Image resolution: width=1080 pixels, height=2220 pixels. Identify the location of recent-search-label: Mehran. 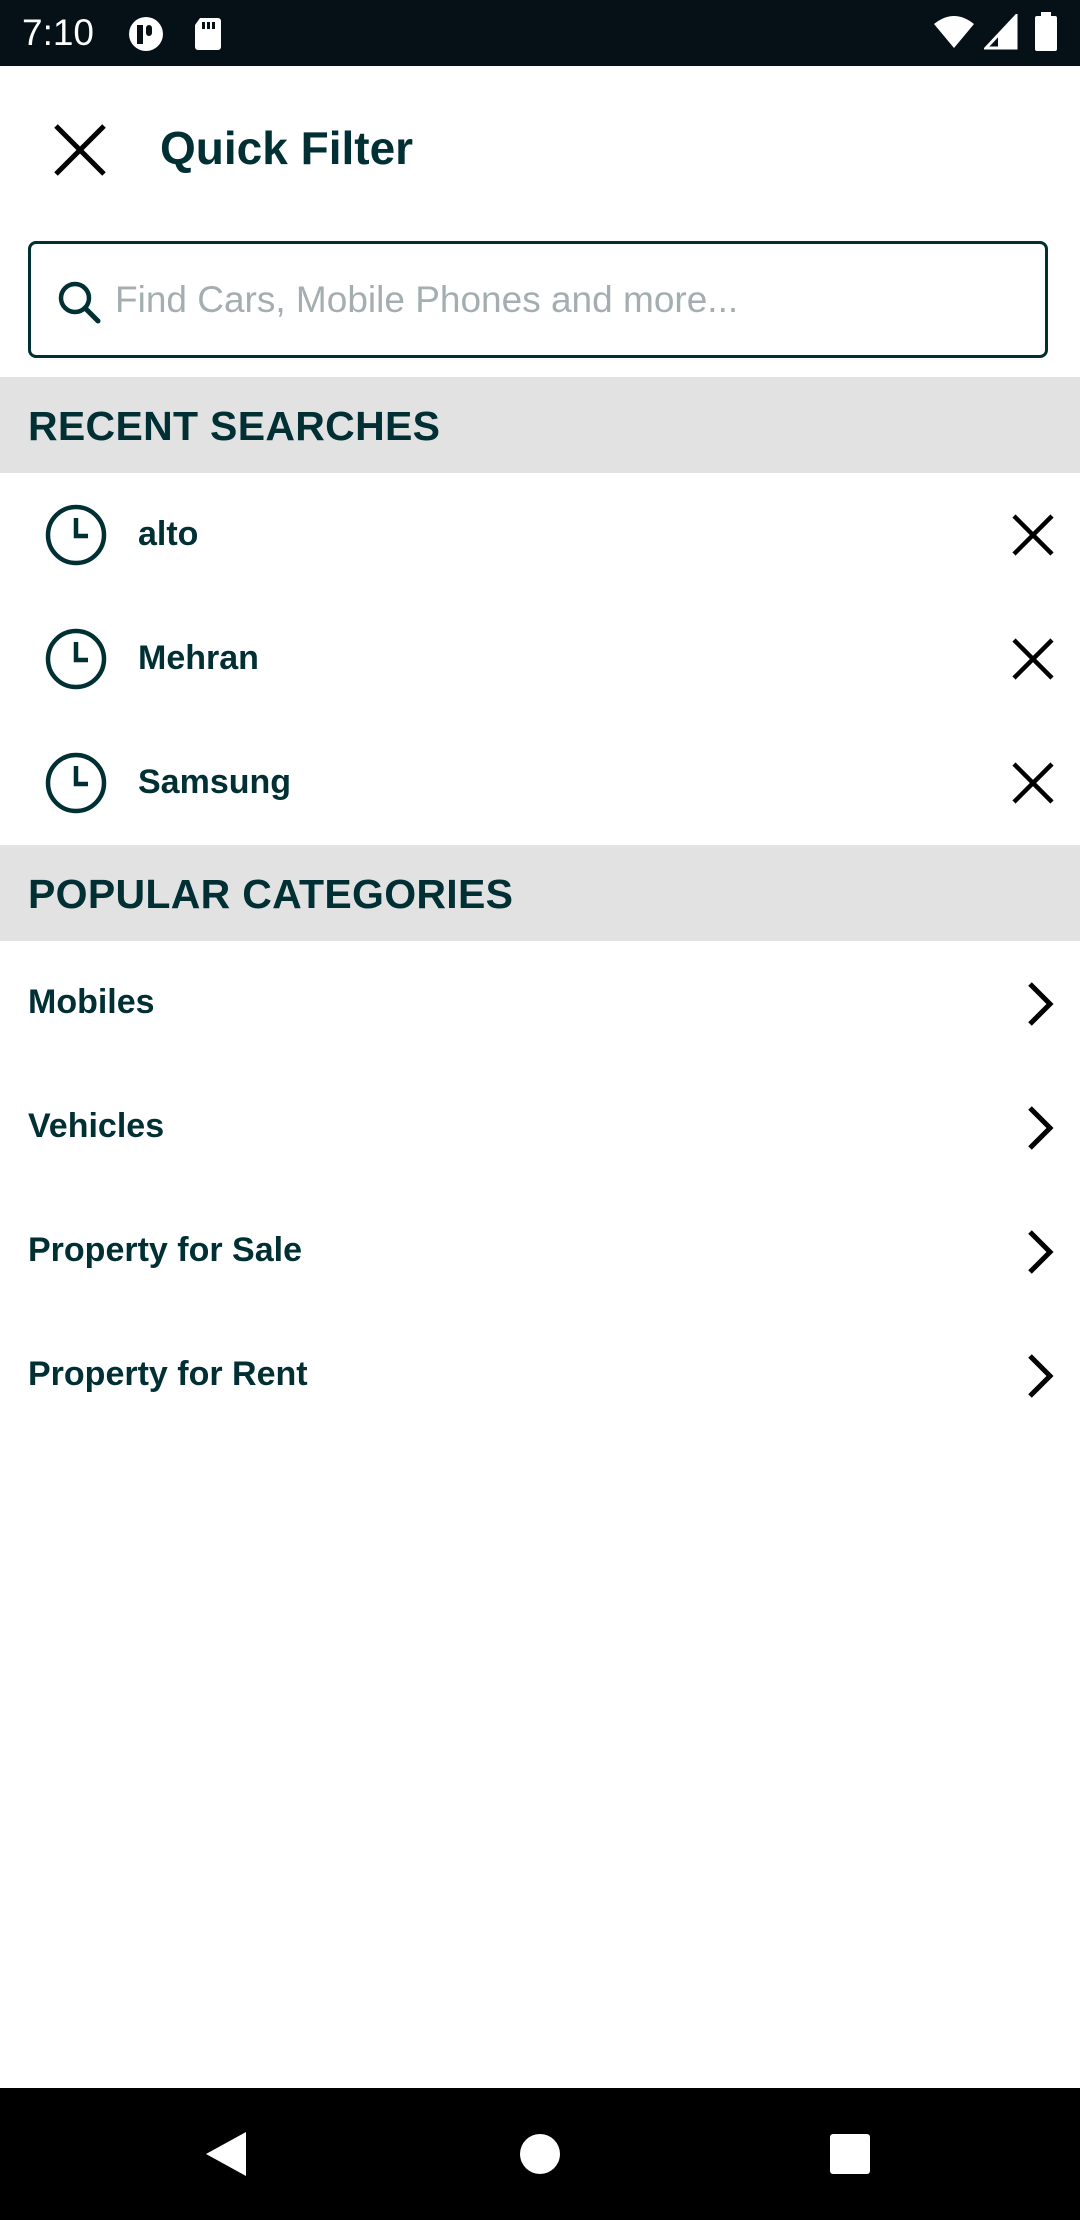
(198, 658).